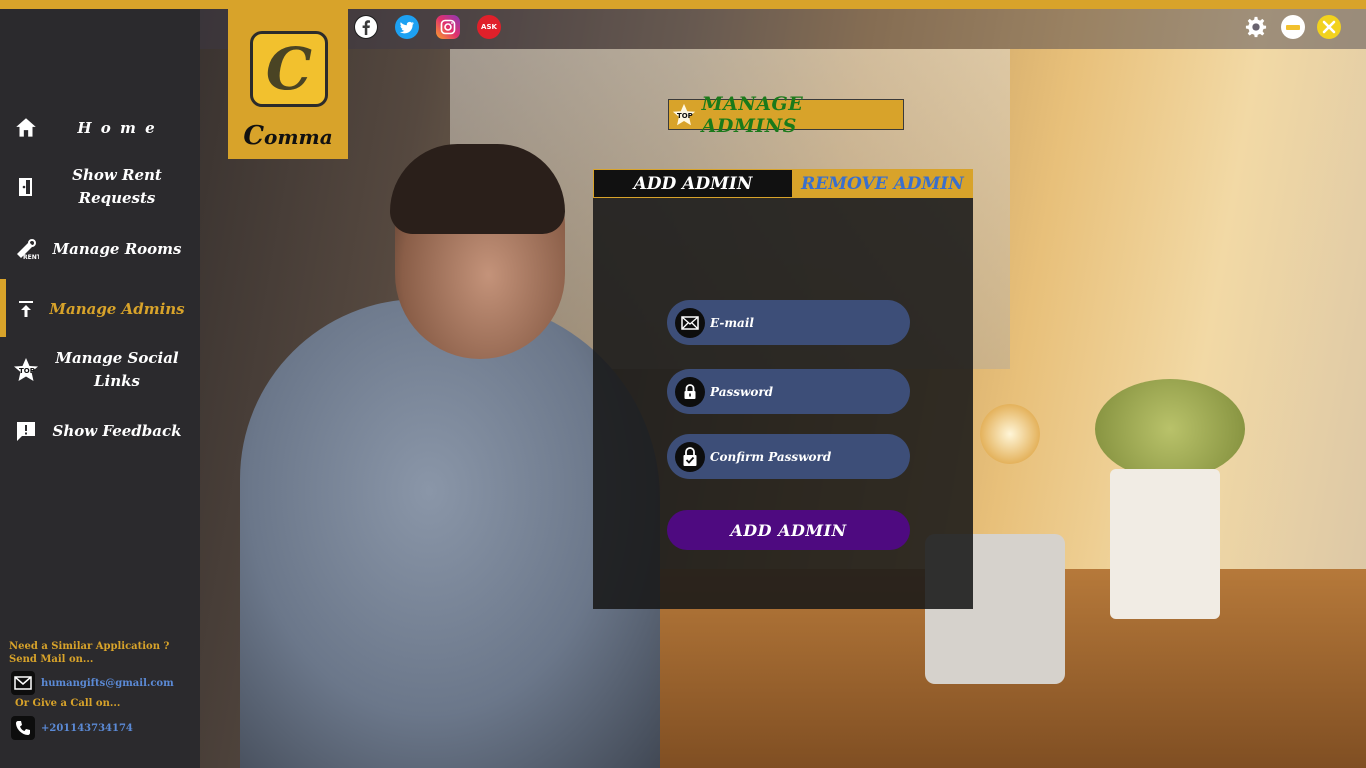 The image size is (1366, 768). What do you see at coordinates (1293, 27) in the screenshot?
I see `minimize-icon` at bounding box center [1293, 27].